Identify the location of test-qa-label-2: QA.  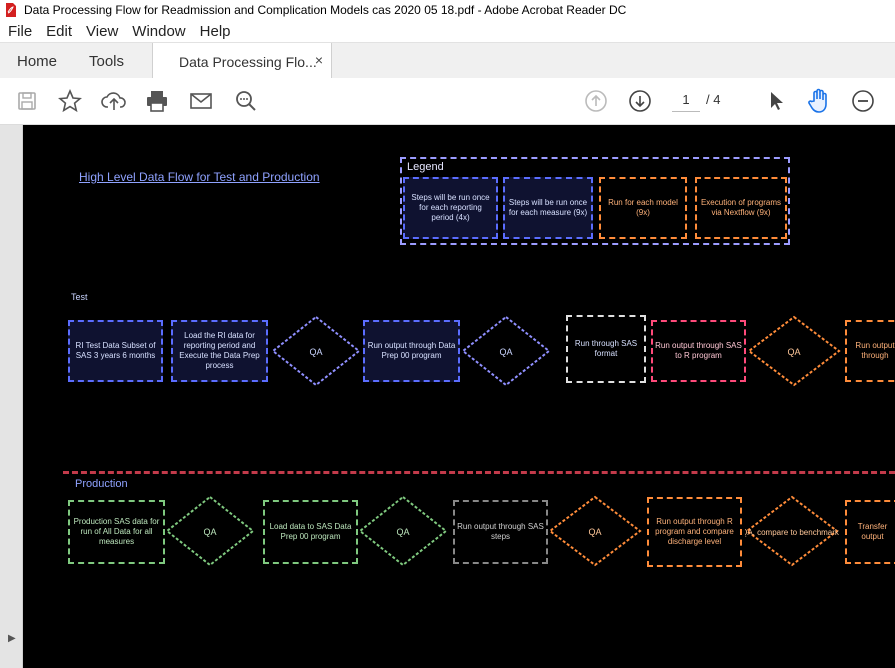
(505, 352).